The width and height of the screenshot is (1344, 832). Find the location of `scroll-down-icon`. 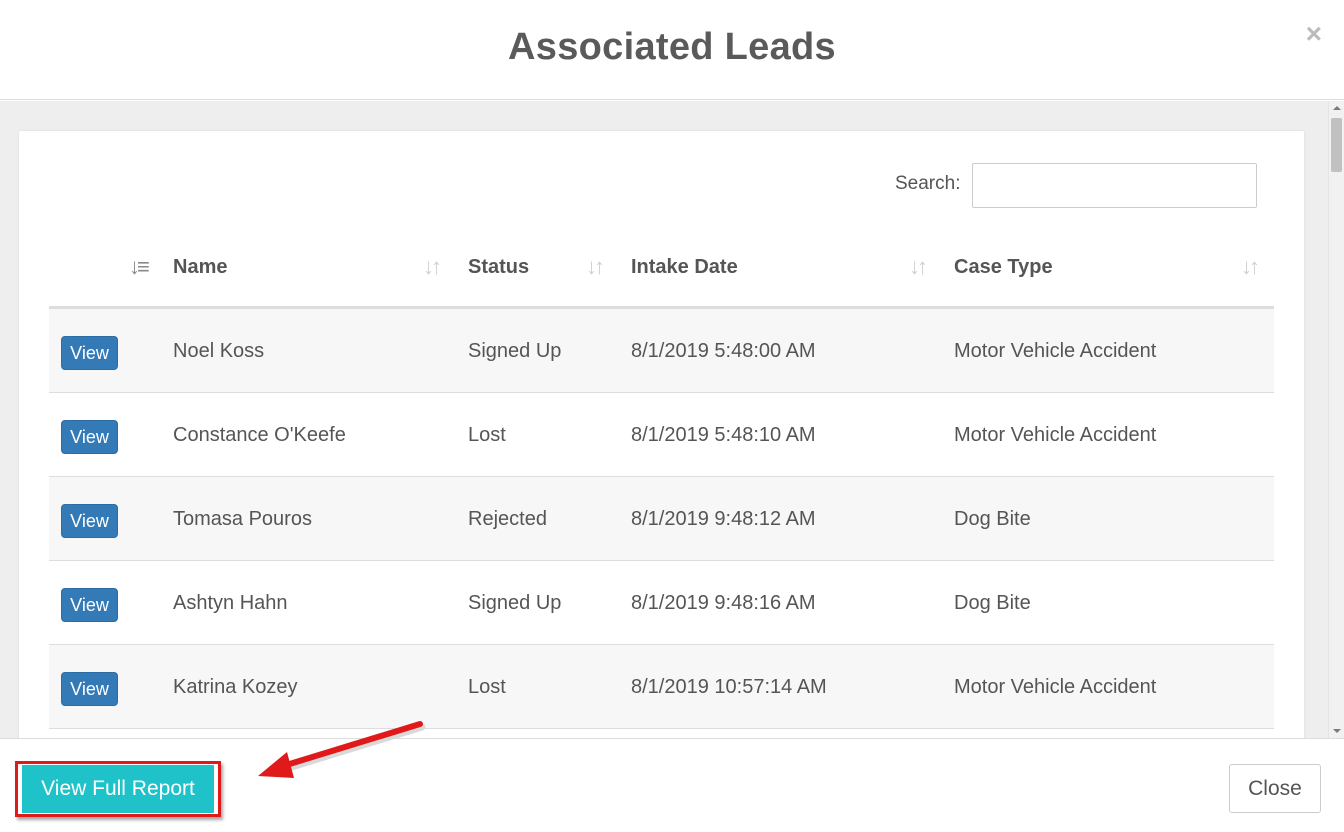

scroll-down-icon is located at coordinates (1337, 731).